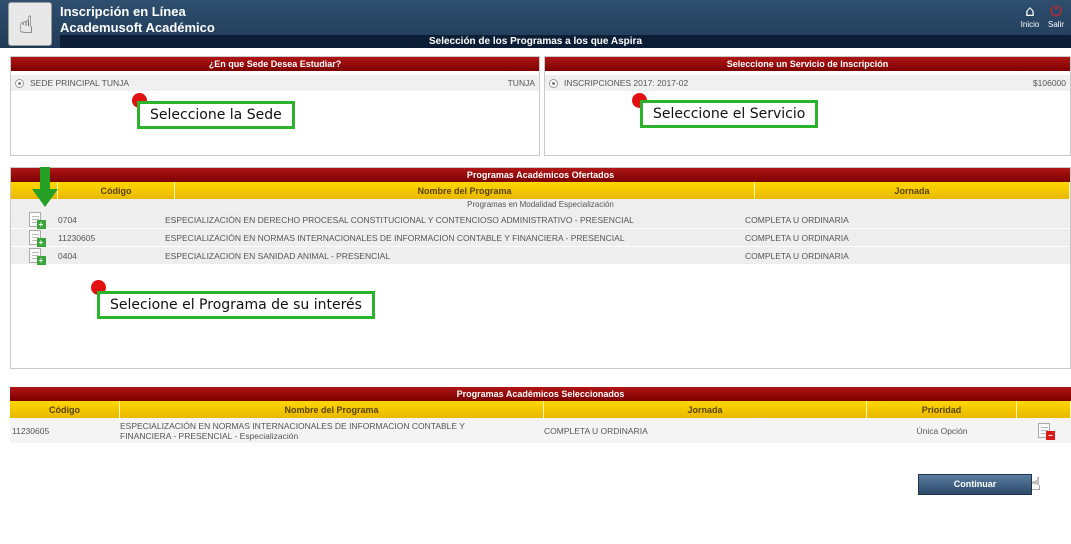 The height and width of the screenshot is (544, 1071). I want to click on service-option: INSCRIPCIONES 2017: 2017-02 $106000, so click(807, 83).